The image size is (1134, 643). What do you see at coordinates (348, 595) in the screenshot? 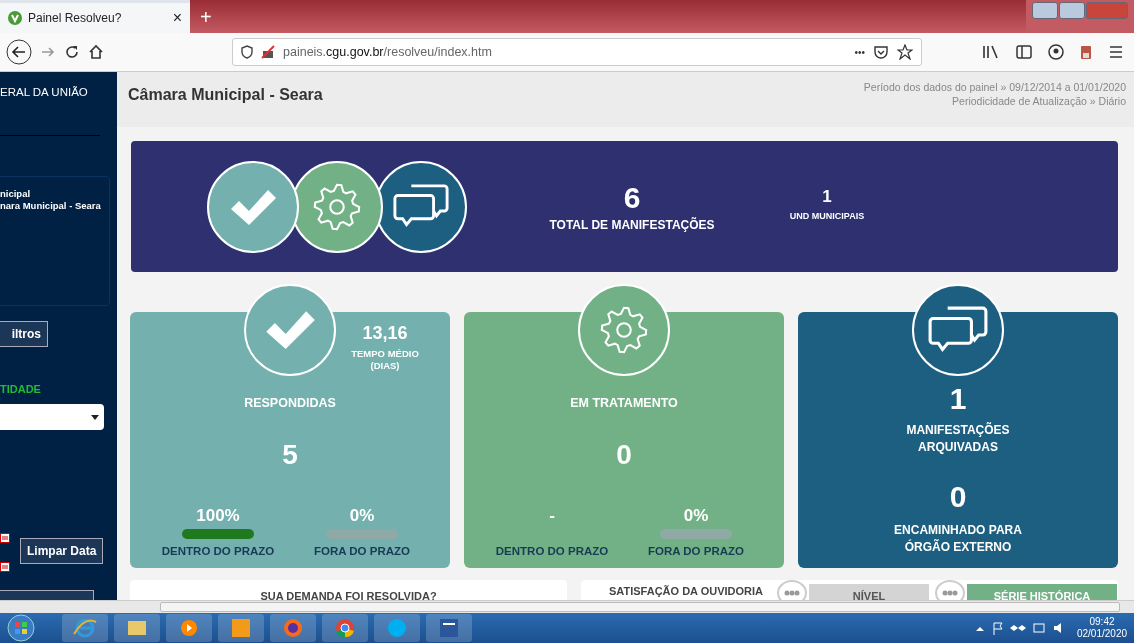
I see `panel-title: SUA DEMANDA FOI RESOLVIDA?` at bounding box center [348, 595].